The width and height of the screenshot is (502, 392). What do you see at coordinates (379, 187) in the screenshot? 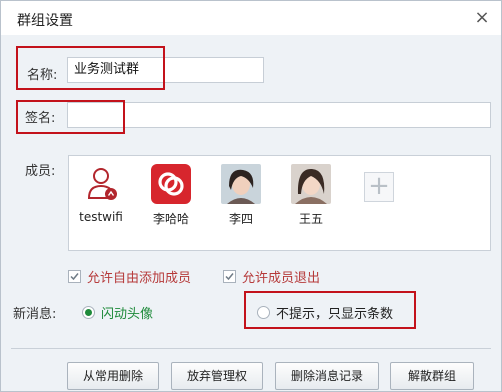
I see `add-member-button: +` at bounding box center [379, 187].